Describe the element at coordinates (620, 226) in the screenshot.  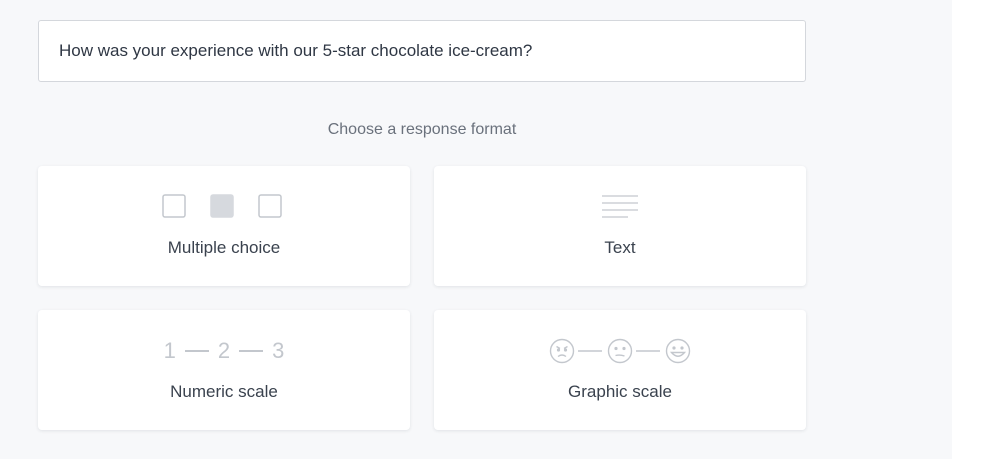
I see `format-card-text: Text` at that location.